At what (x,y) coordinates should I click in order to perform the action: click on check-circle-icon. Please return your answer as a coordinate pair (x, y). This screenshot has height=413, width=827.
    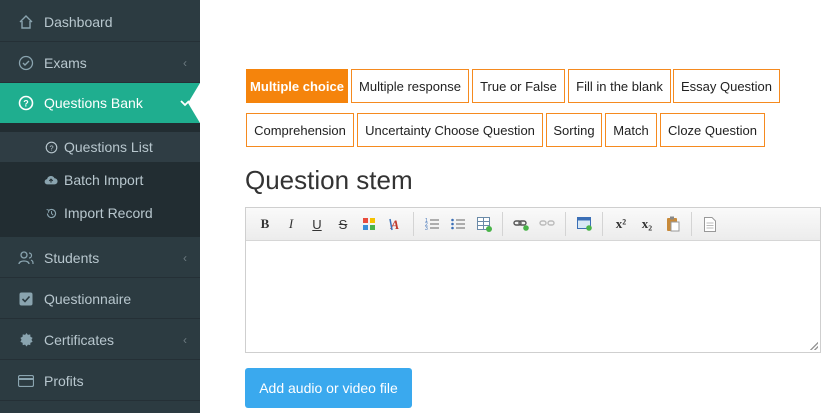
    Looking at the image, I should click on (22, 63).